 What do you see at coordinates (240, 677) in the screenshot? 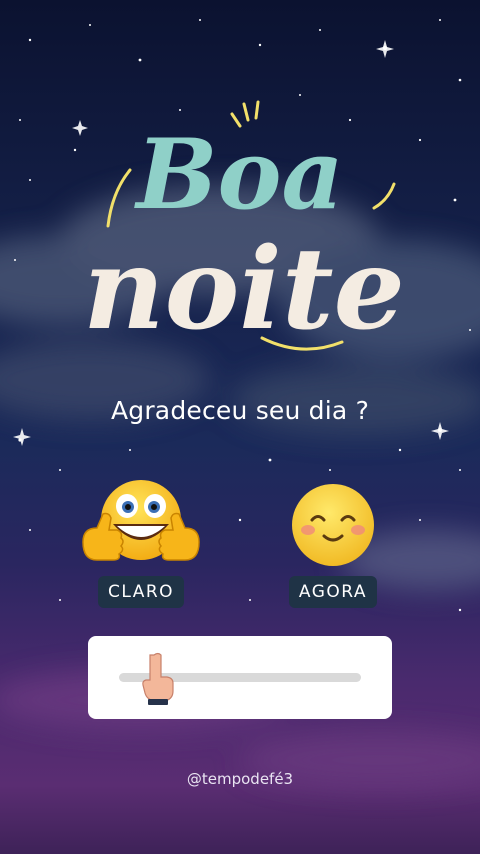
I see `slider-card` at bounding box center [240, 677].